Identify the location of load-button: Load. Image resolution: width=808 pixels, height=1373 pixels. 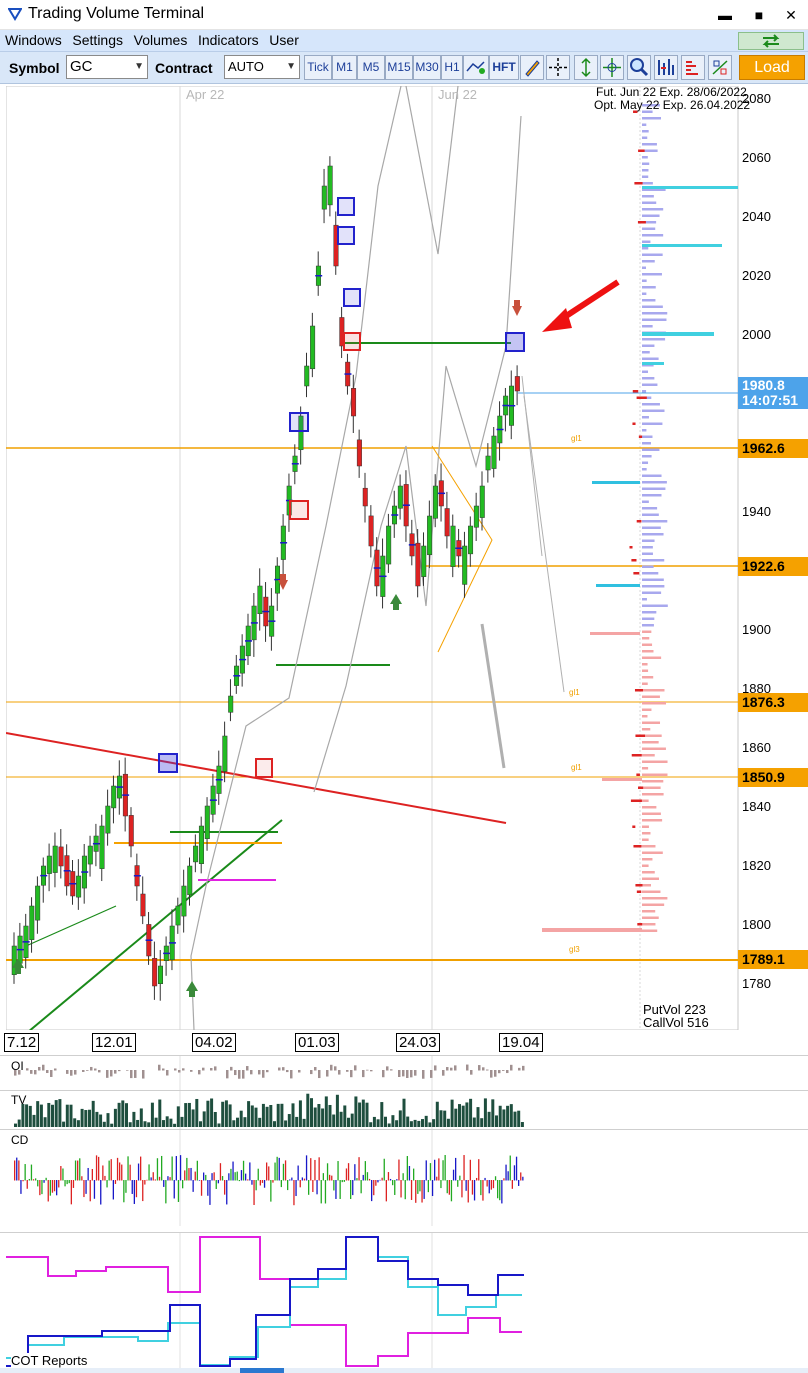
(772, 67).